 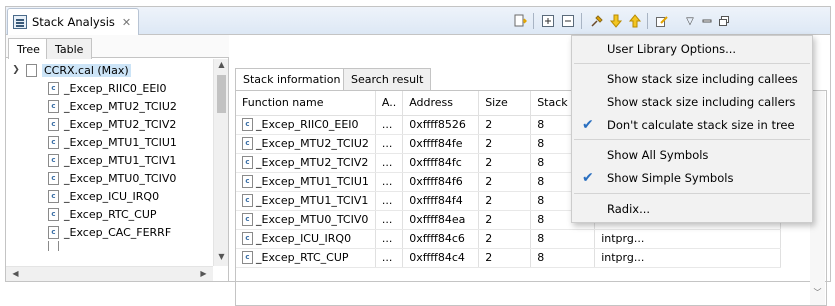 What do you see at coordinates (437, 238) in the screenshot?
I see `cell-text: 0xffff84c6` at bounding box center [437, 238].